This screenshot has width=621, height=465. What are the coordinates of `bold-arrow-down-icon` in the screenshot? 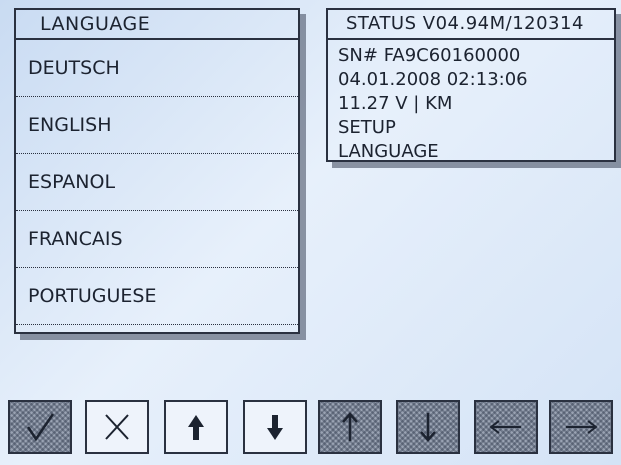 It's located at (275, 427).